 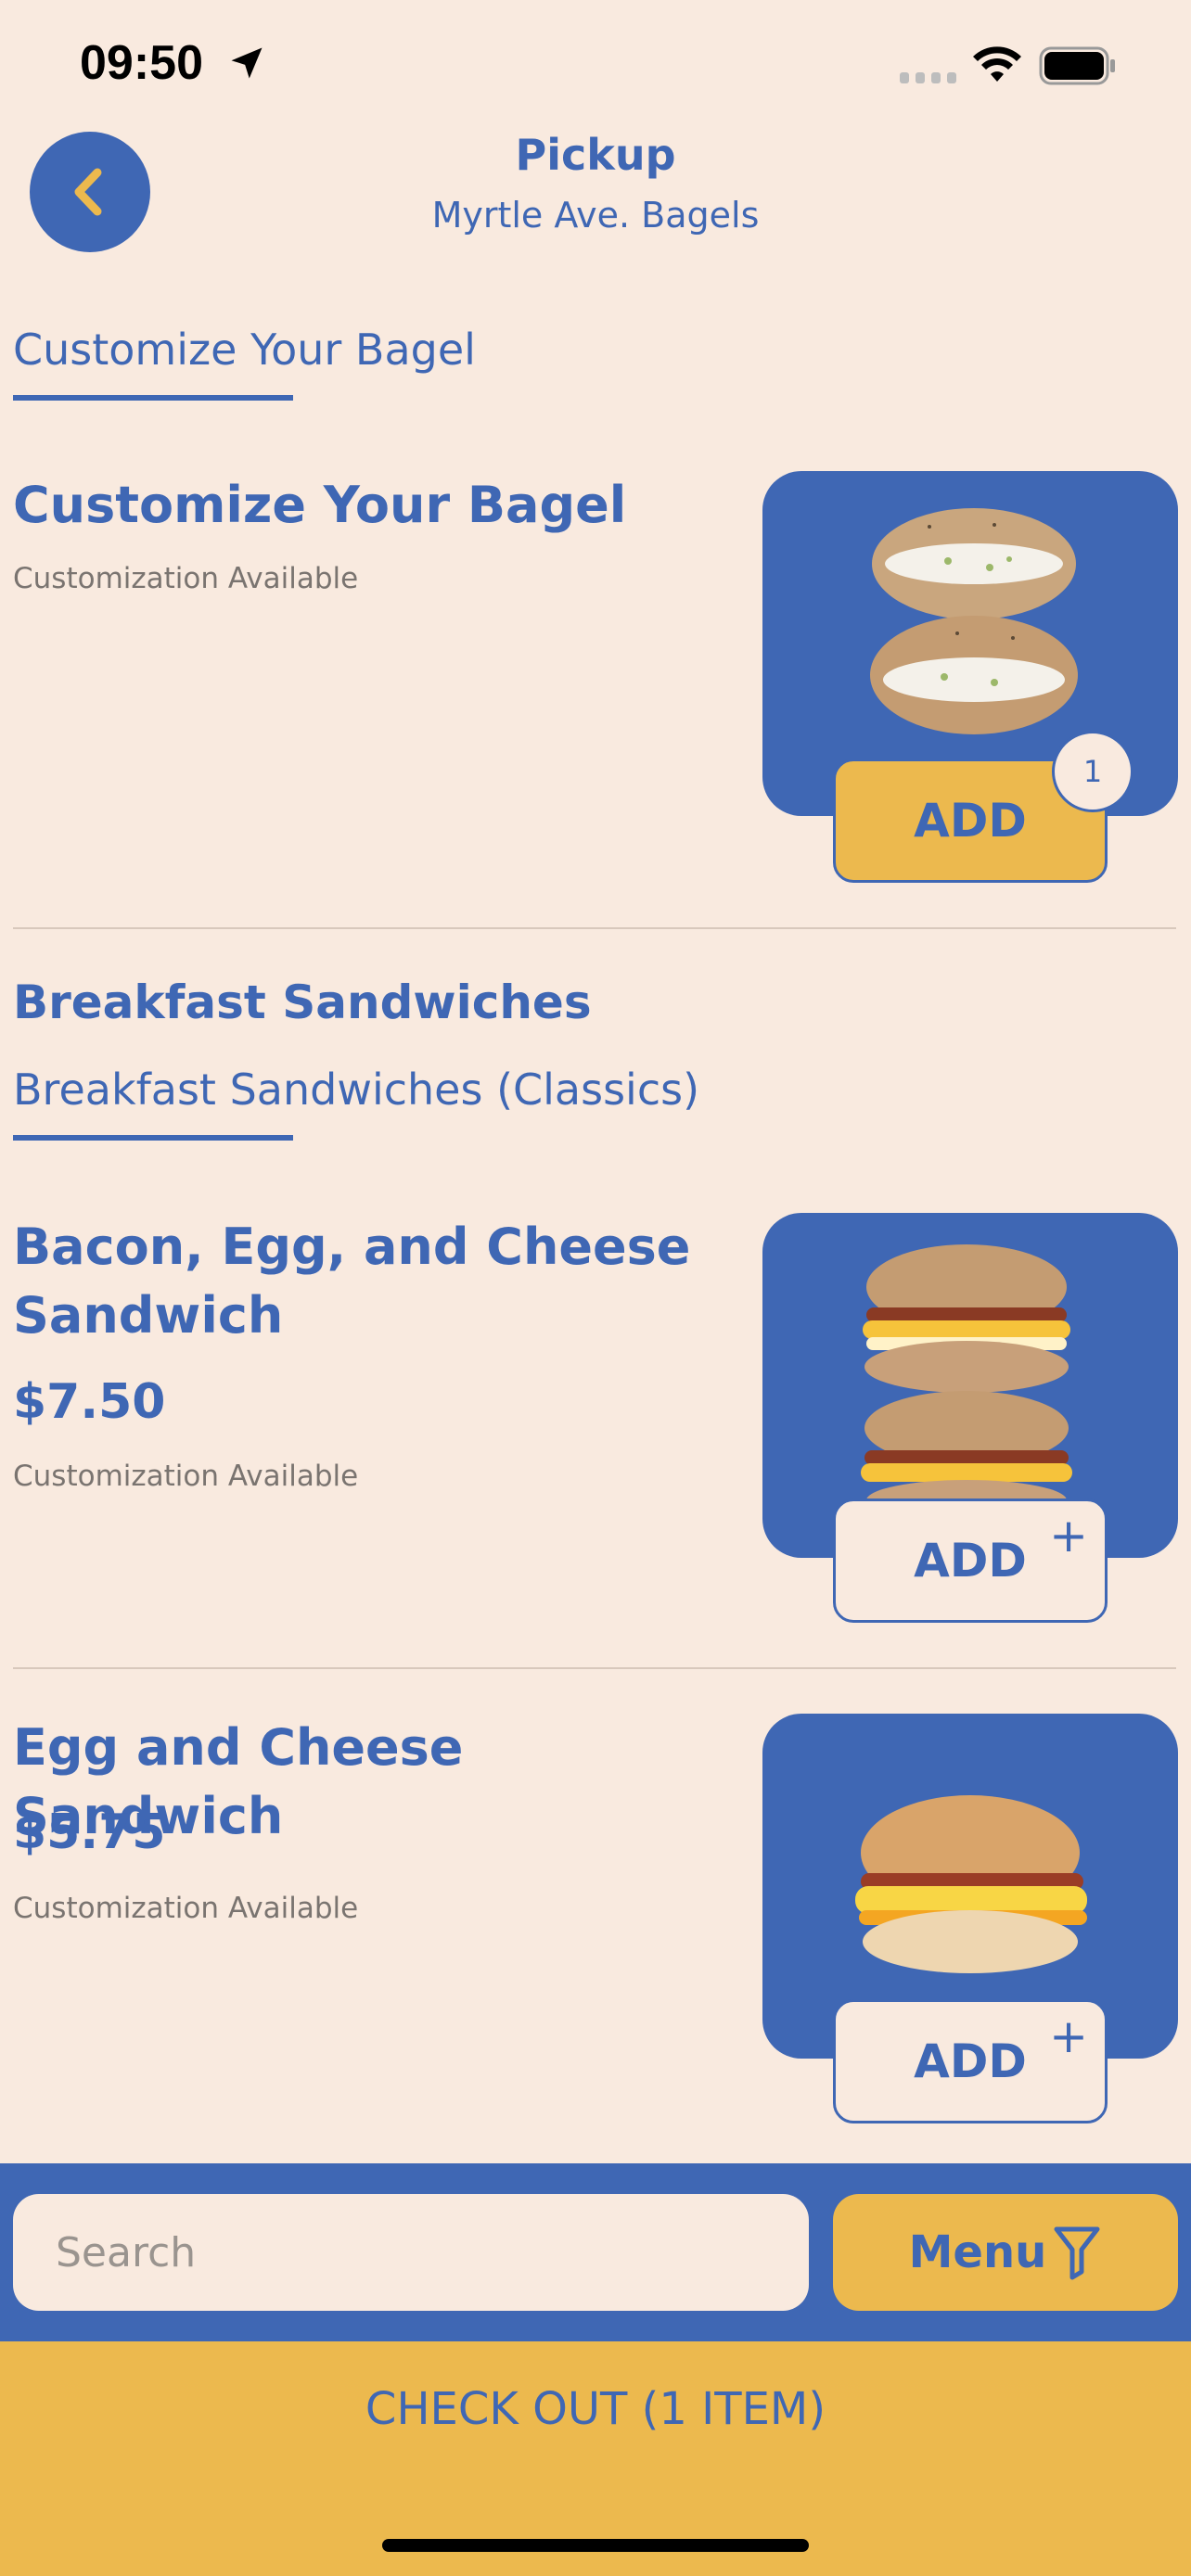 What do you see at coordinates (997, 64) in the screenshot?
I see `wifi-icon` at bounding box center [997, 64].